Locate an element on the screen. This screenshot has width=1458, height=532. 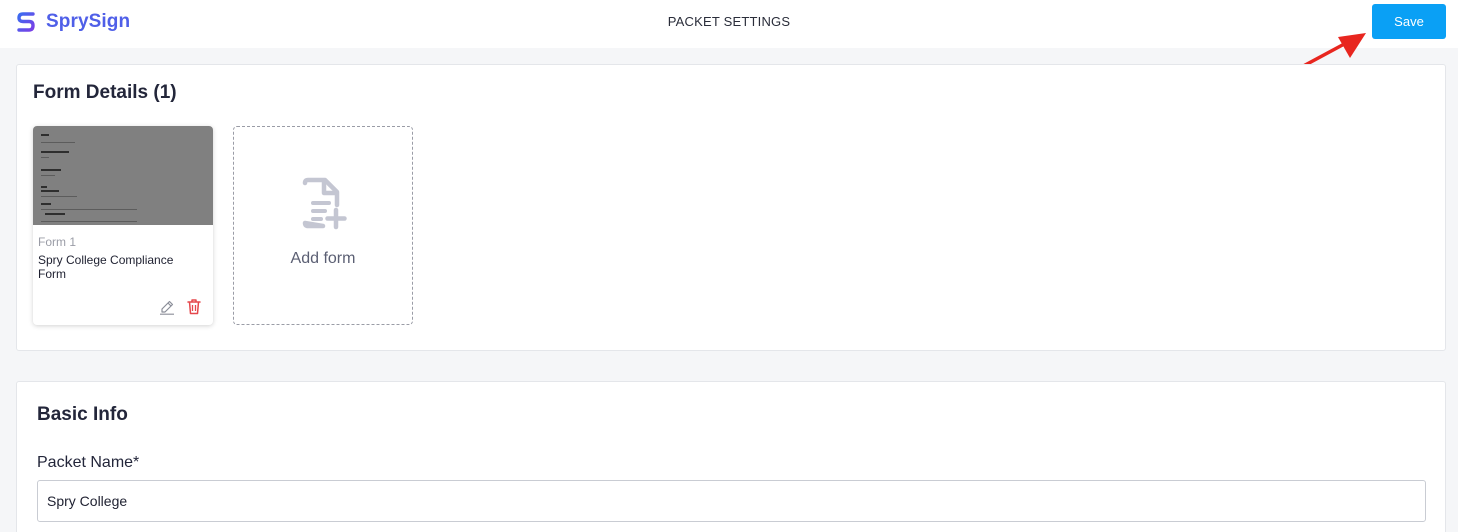
form-details-title: Form Details (1) is located at coordinates (105, 92).